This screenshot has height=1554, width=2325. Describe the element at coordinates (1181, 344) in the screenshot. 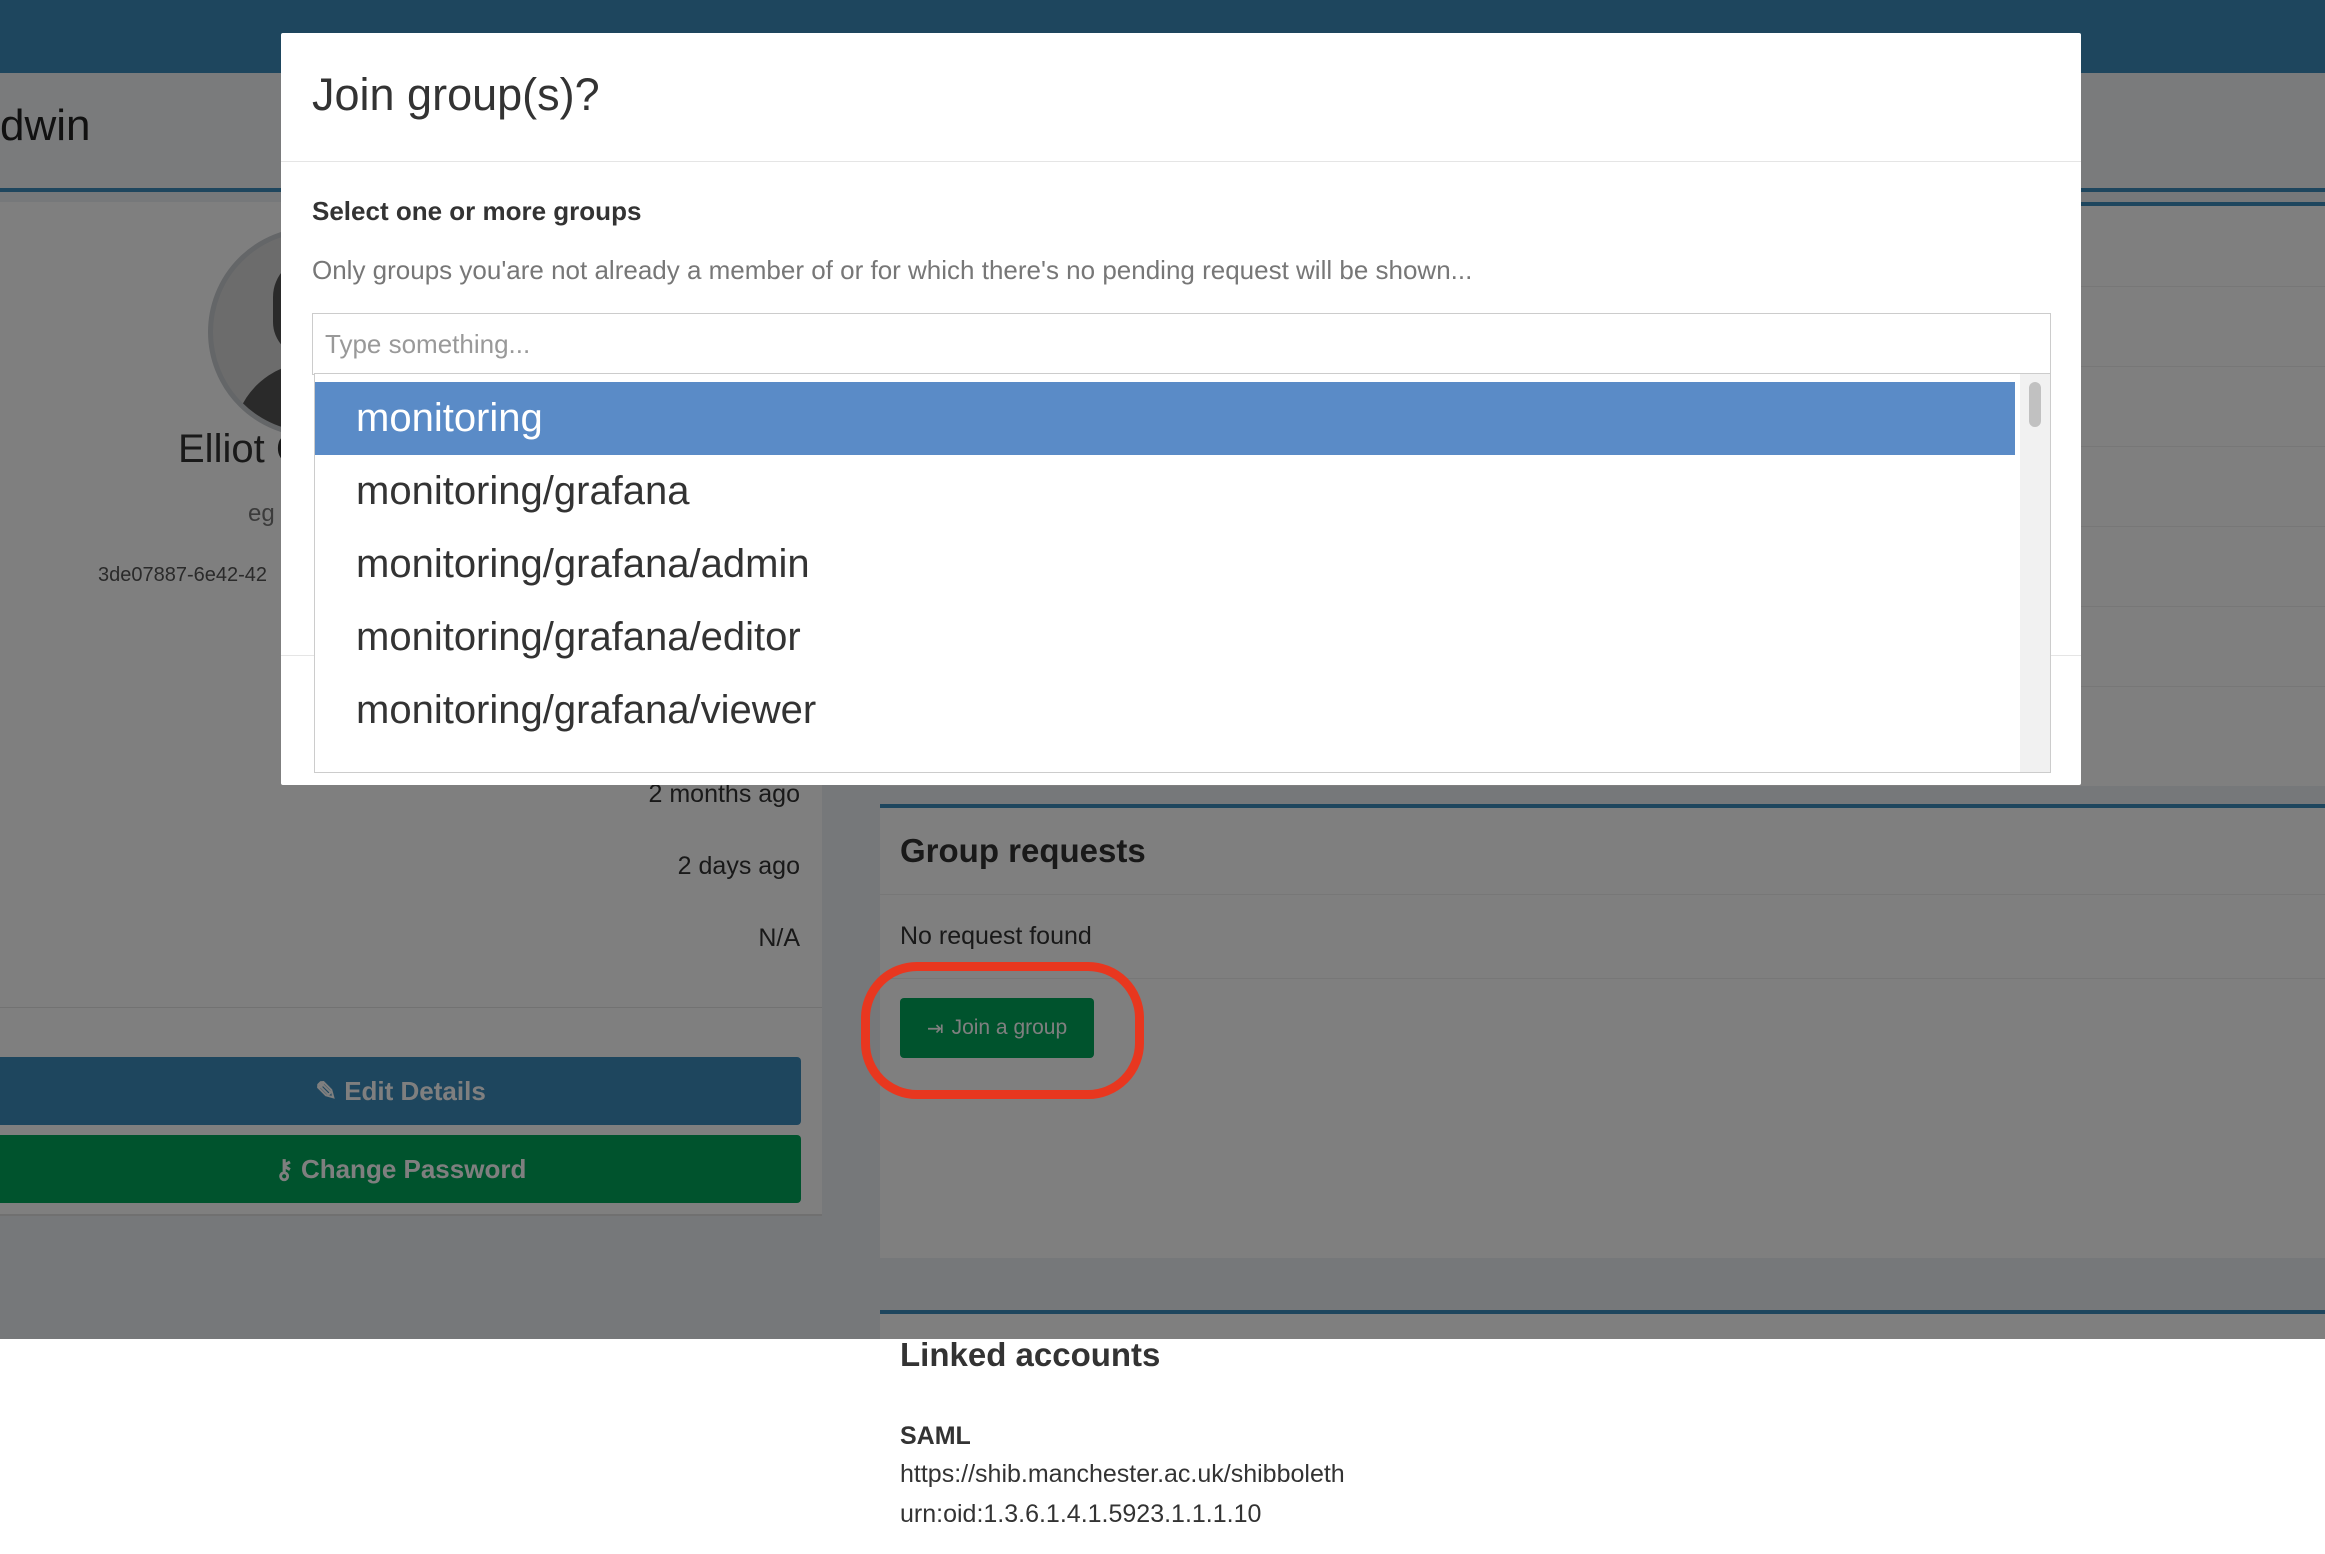

I see `group-search-input` at that location.